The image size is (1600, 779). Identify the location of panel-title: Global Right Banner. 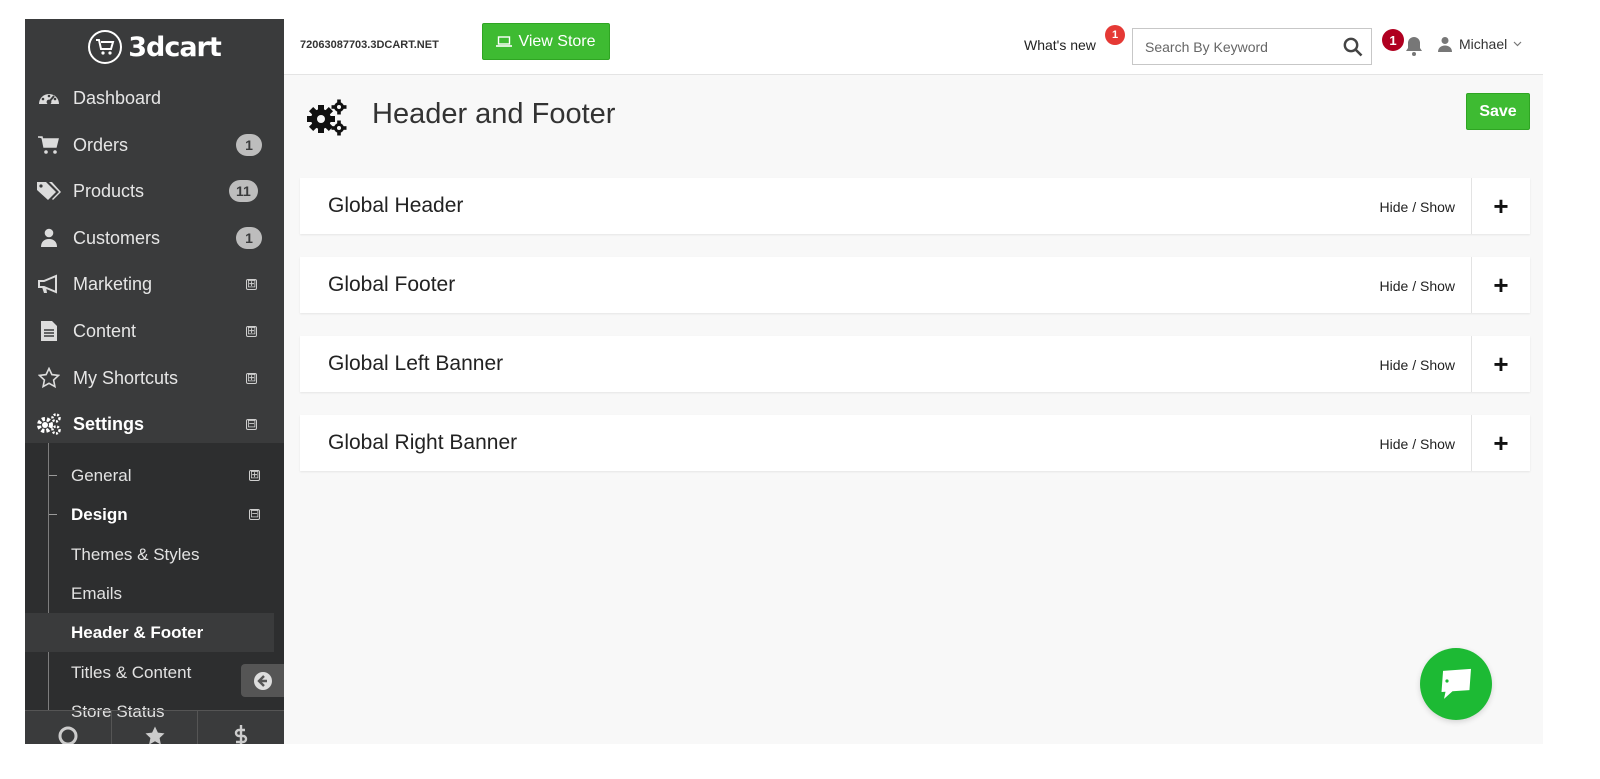
(423, 442).